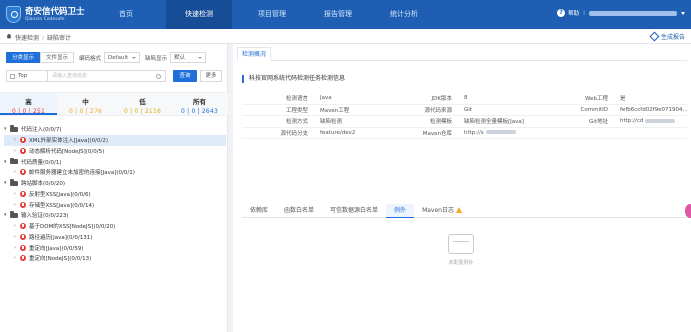 Image resolution: width=691 pixels, height=332 pixels. I want to click on info-key-text: CommitID, so click(594, 109).